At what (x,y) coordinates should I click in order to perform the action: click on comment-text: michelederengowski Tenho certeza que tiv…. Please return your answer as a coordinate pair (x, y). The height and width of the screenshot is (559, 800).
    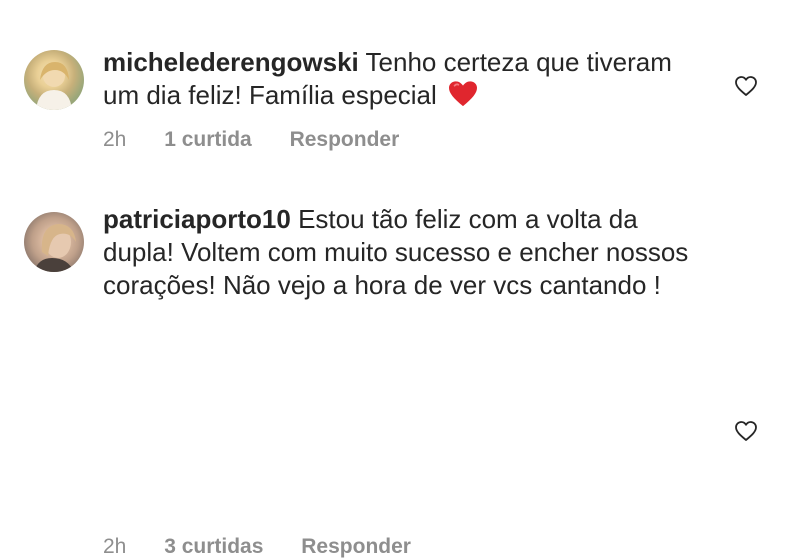
    Looking at the image, I should click on (408, 79).